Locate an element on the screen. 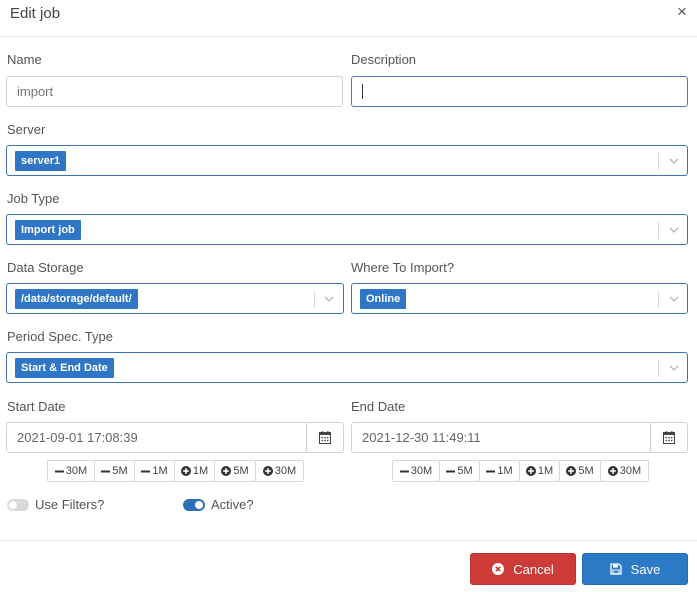 Image resolution: width=697 pixels, height=592 pixels. start-minus-5m-button: 5M is located at coordinates (115, 471).